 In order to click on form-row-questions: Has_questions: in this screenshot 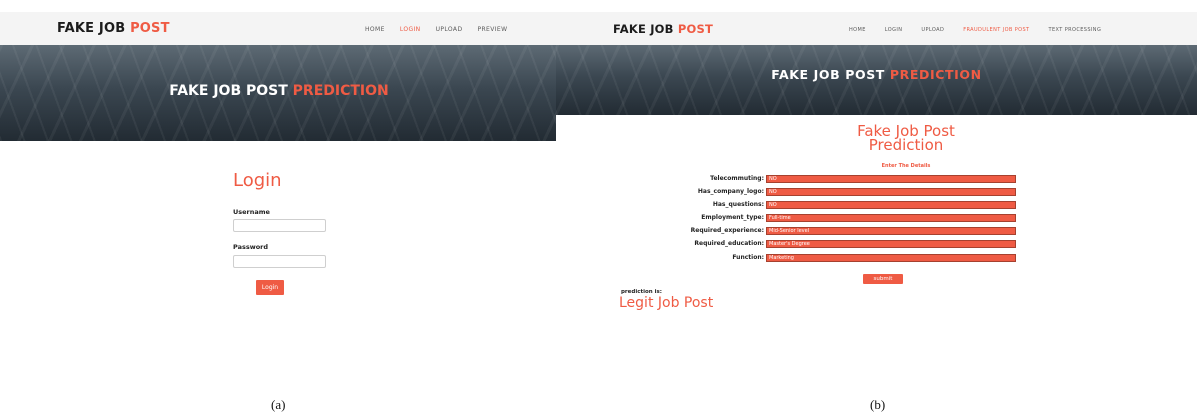, I will do `click(660, 205)`.